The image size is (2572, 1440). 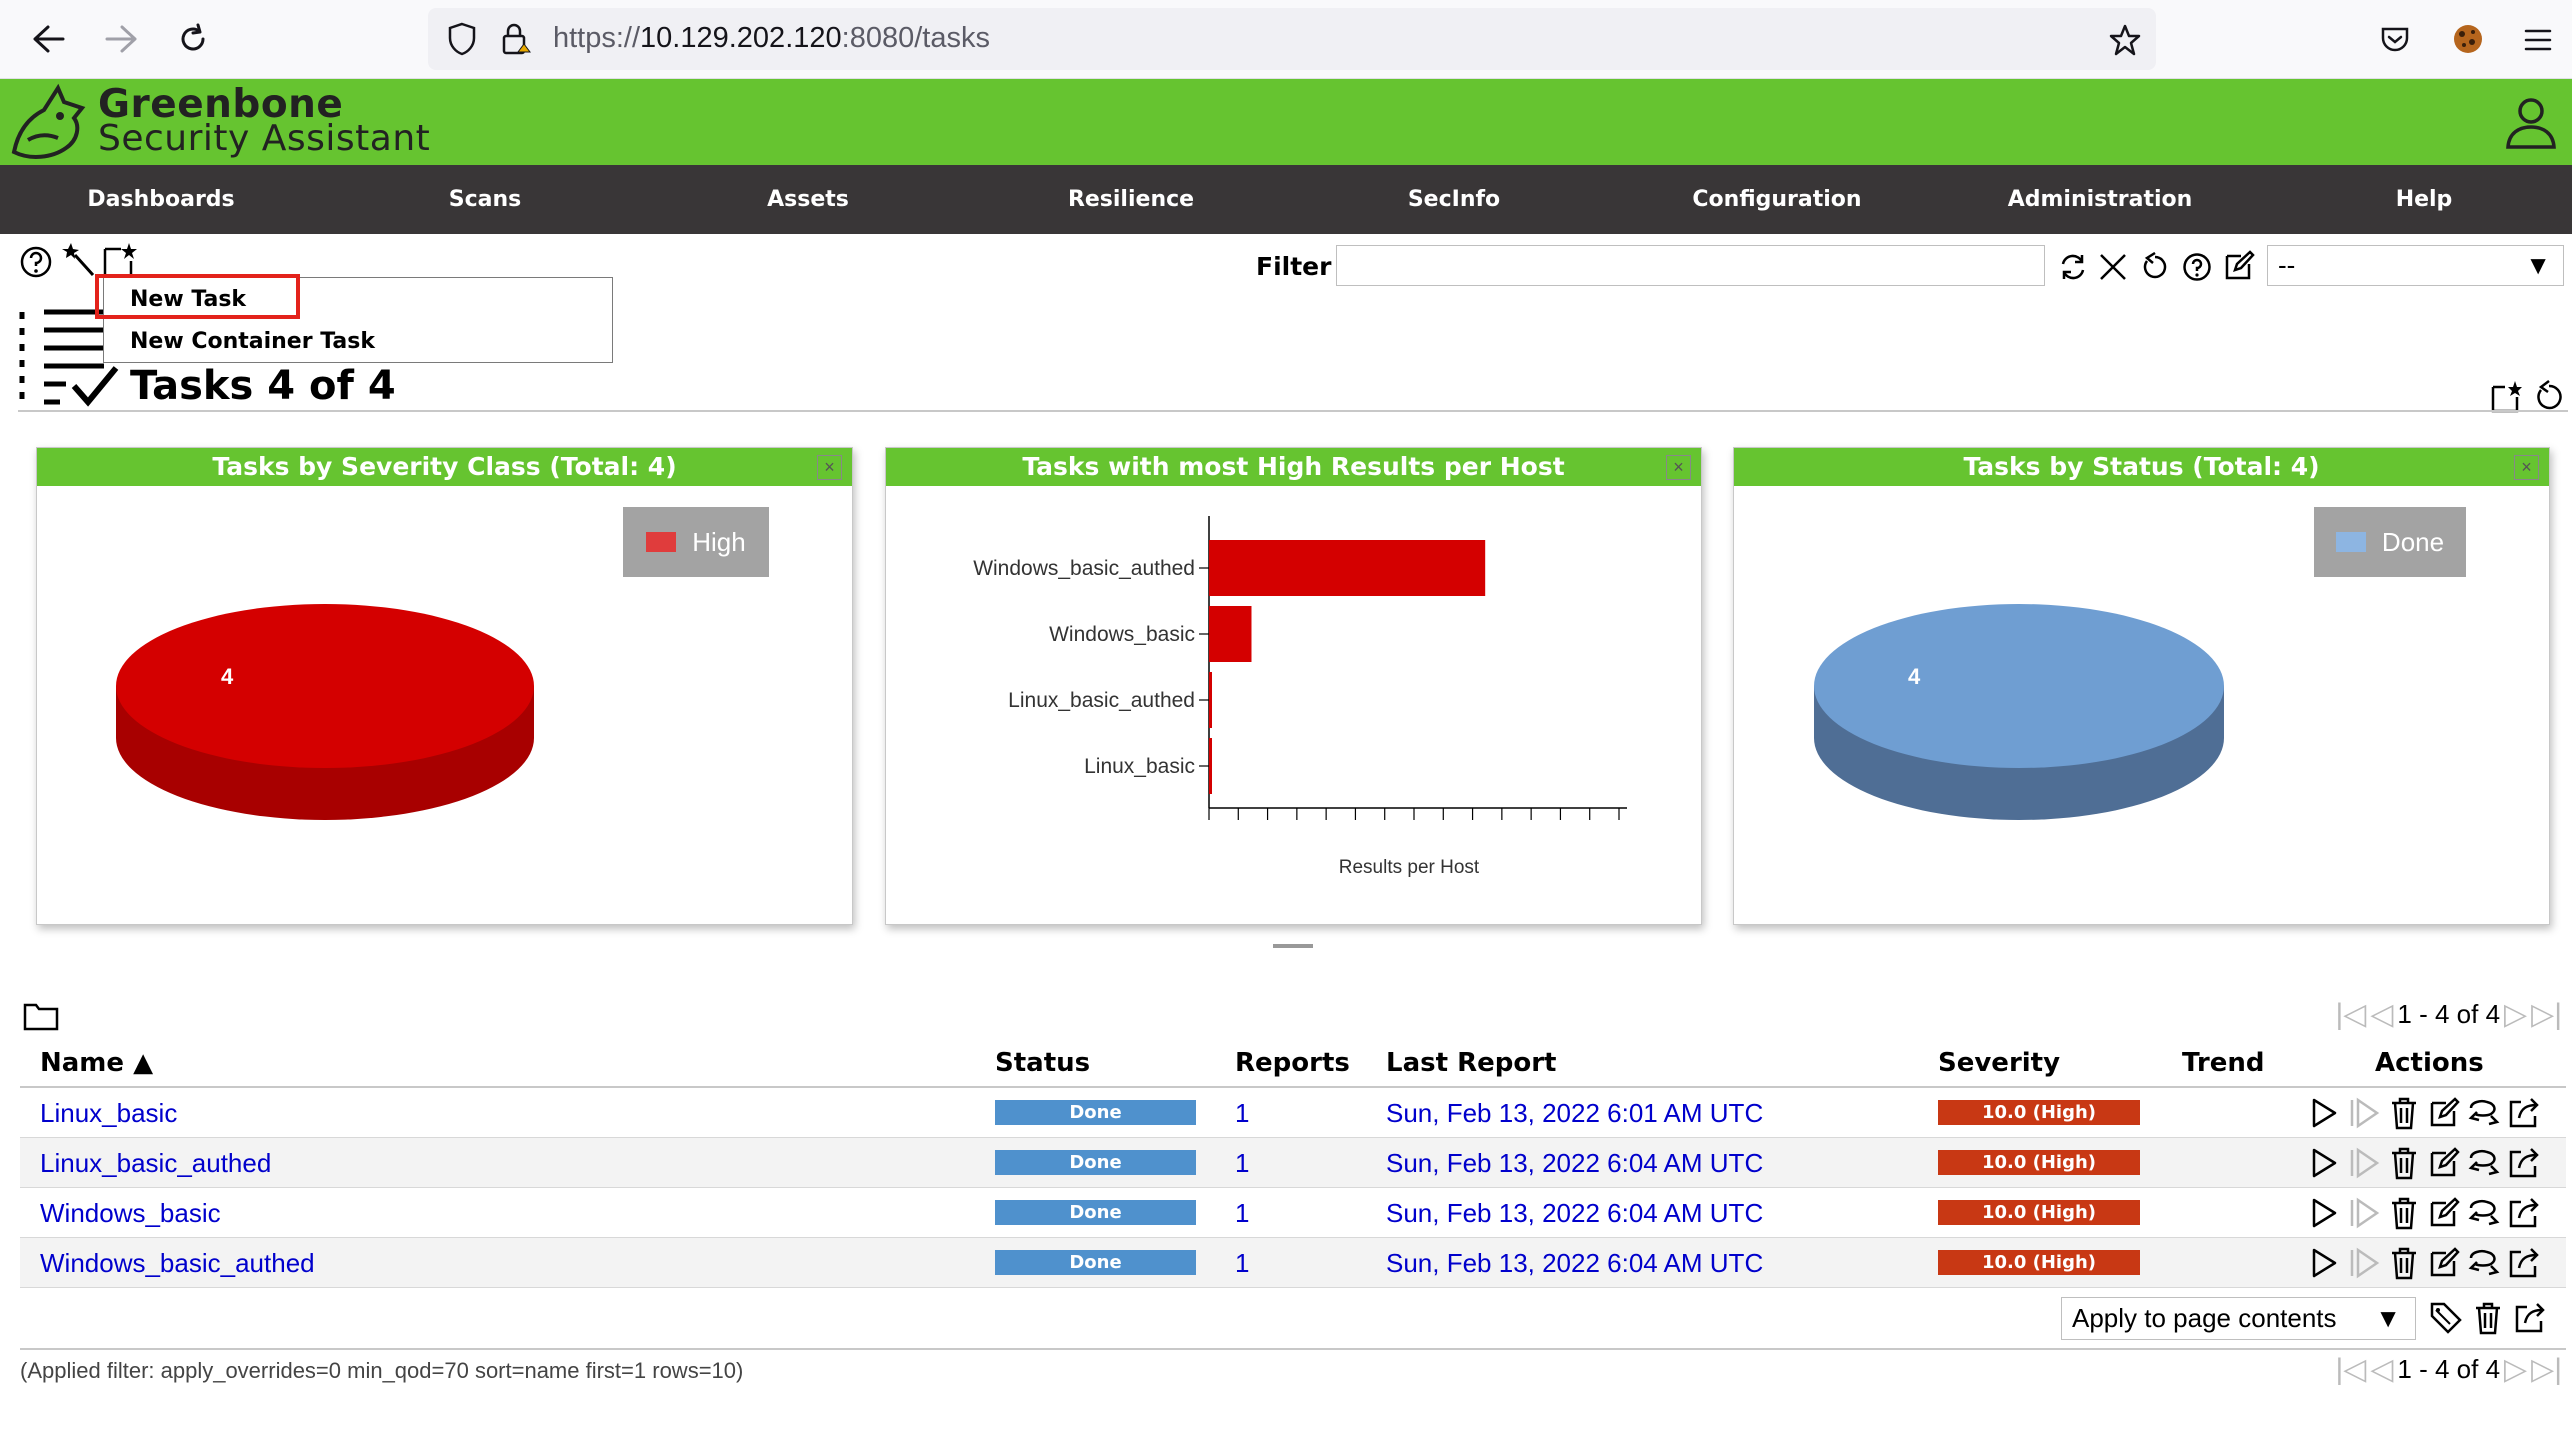 What do you see at coordinates (2073, 267) in the screenshot?
I see `update-filter-icon` at bounding box center [2073, 267].